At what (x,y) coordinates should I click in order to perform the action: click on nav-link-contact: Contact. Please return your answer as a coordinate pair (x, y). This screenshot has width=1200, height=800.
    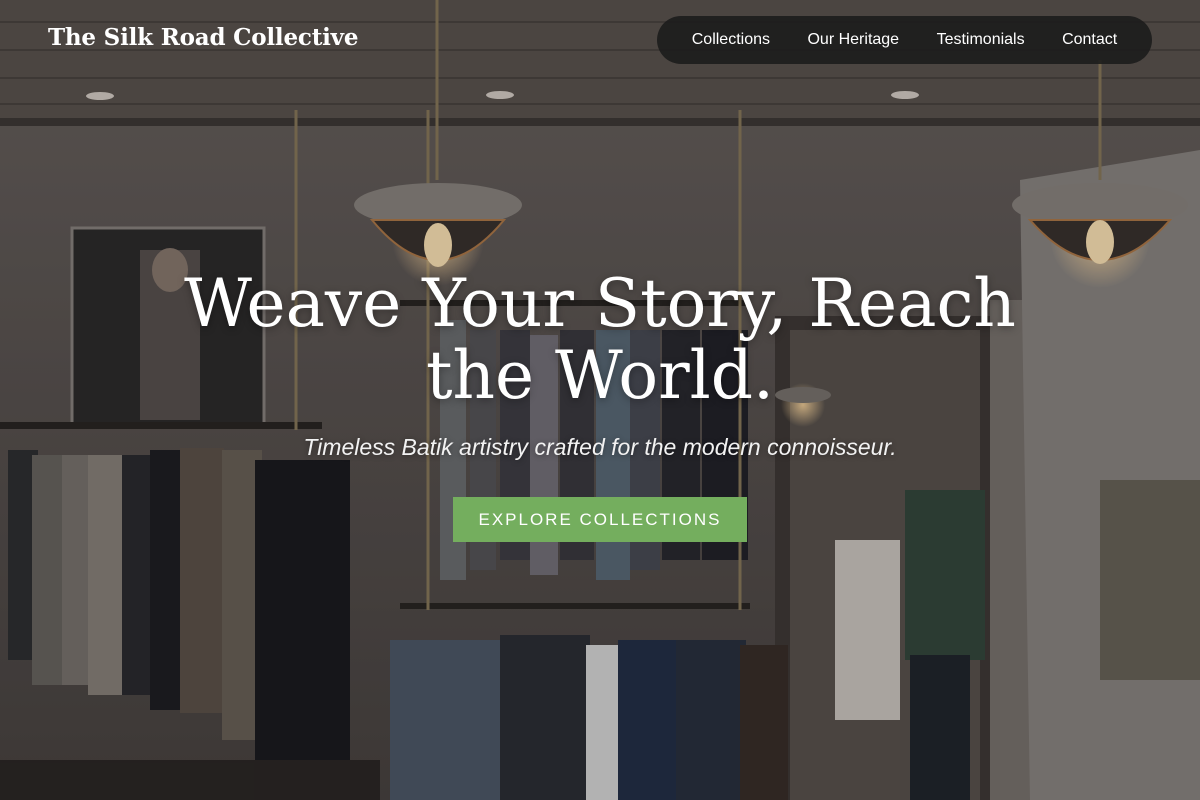
    Looking at the image, I should click on (1089, 40).